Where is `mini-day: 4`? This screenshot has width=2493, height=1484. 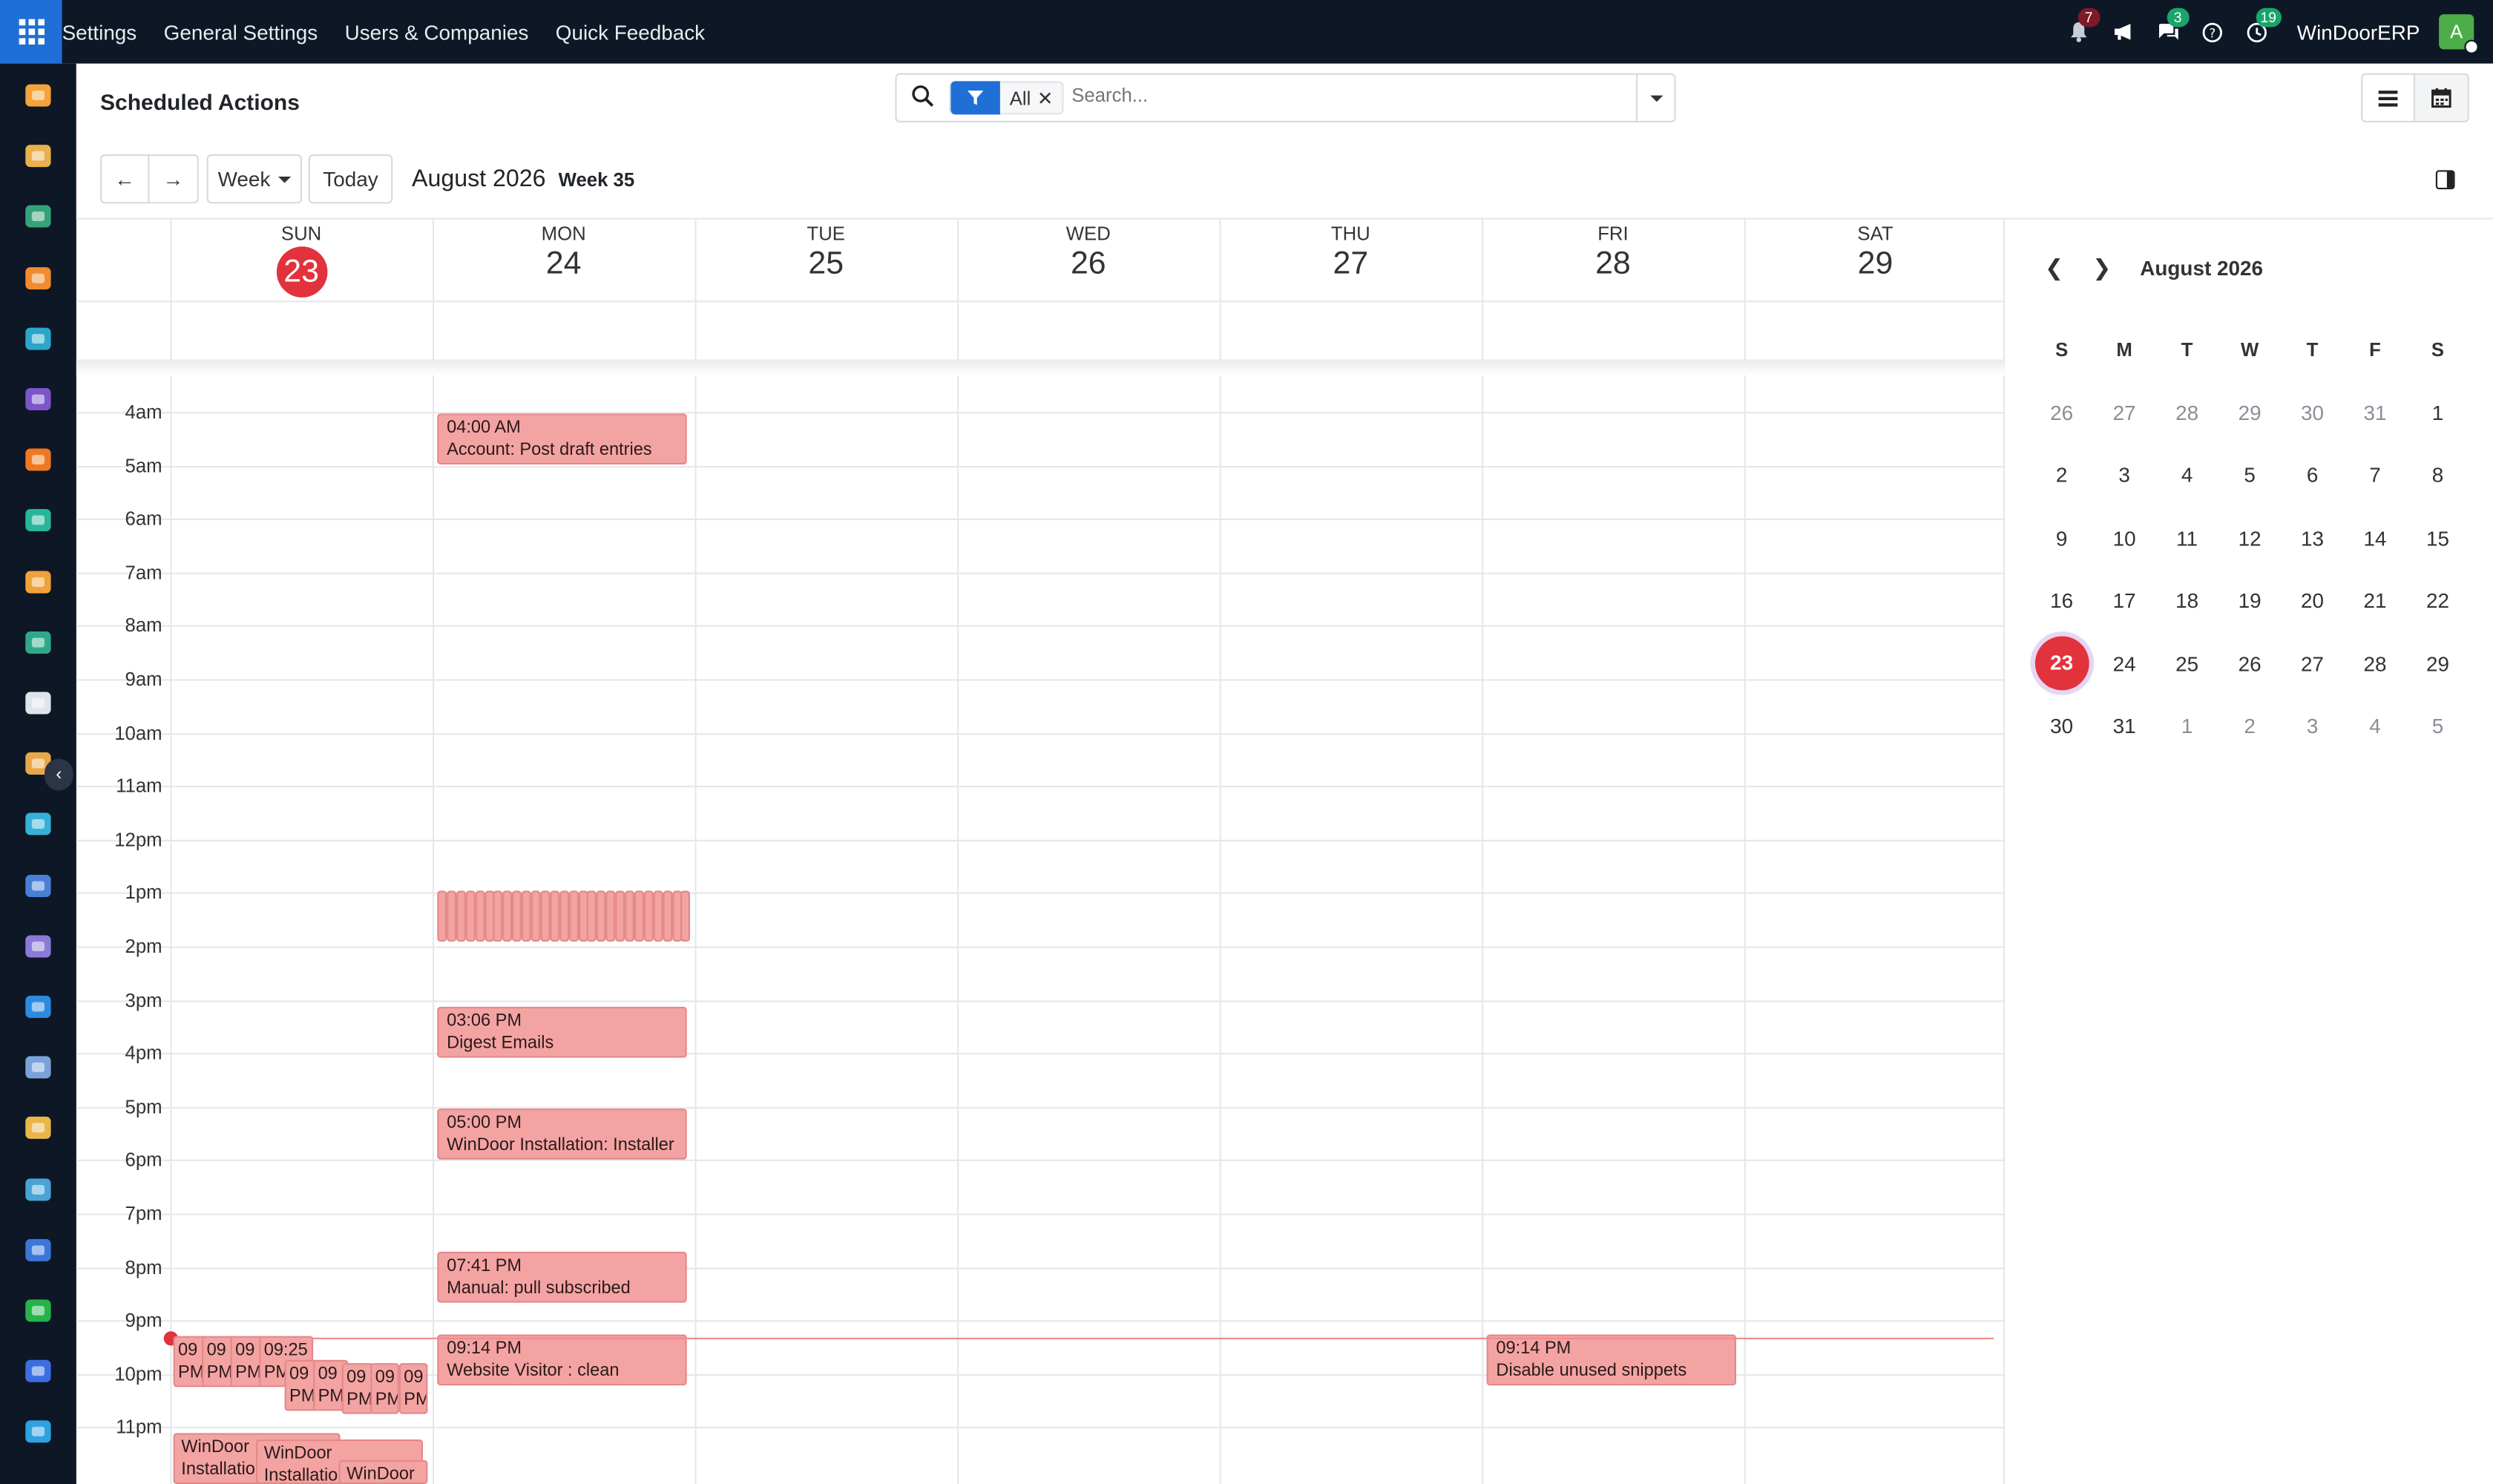
mini-day: 4 is located at coordinates (2186, 475).